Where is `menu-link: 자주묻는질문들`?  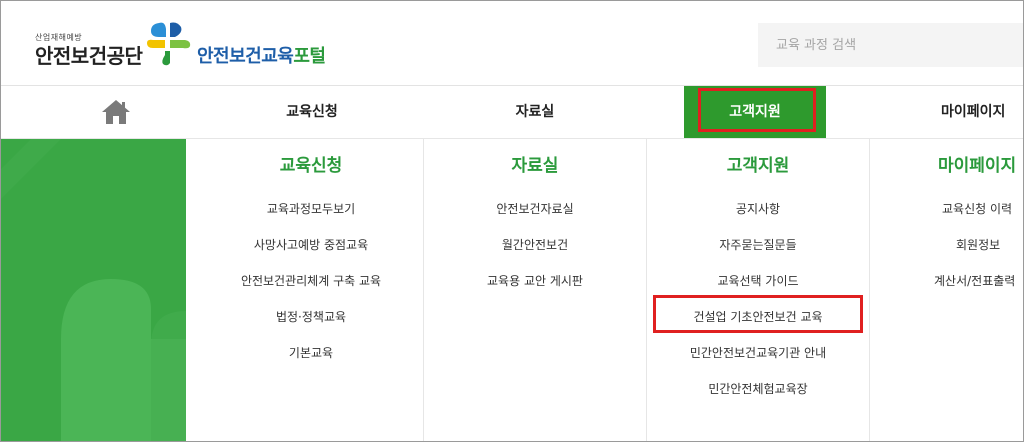
menu-link: 자주묻는질문들 is located at coordinates (758, 245).